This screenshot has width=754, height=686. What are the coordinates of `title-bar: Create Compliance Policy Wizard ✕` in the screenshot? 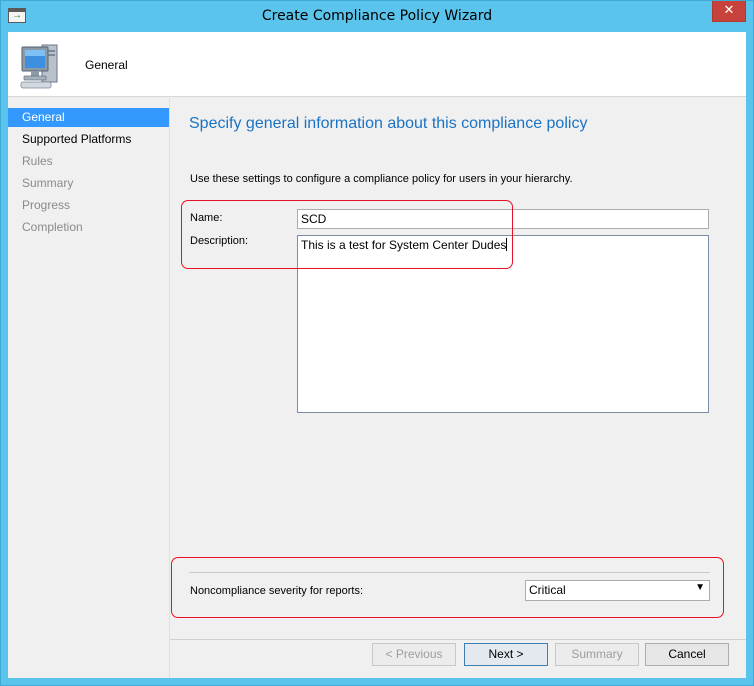 It's located at (377, 16).